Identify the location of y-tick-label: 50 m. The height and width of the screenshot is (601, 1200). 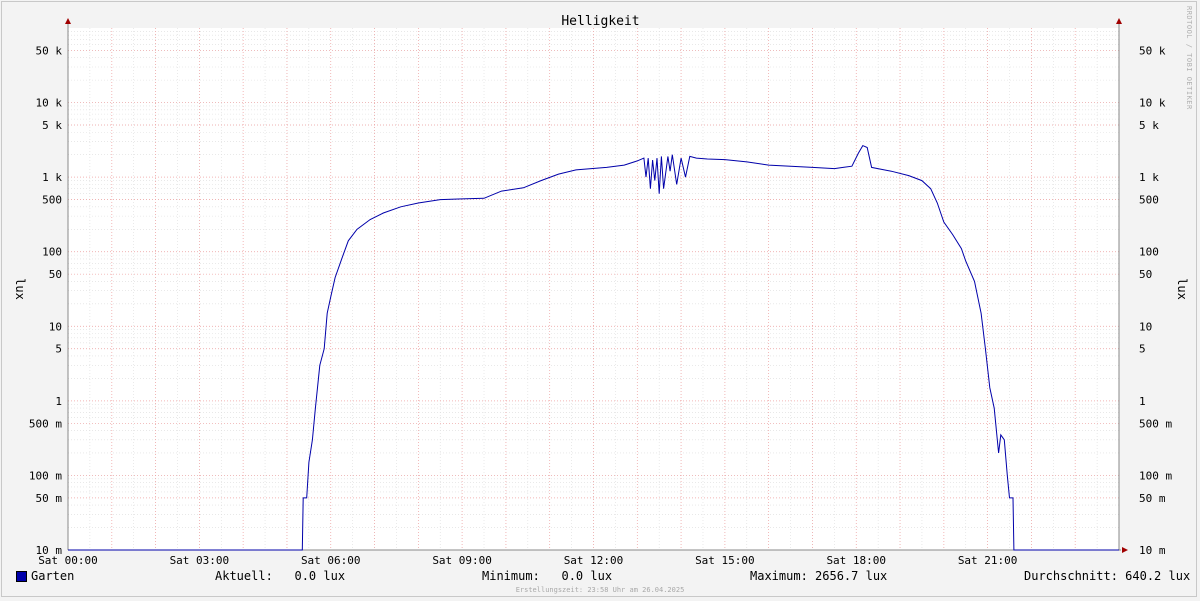
(49, 498).